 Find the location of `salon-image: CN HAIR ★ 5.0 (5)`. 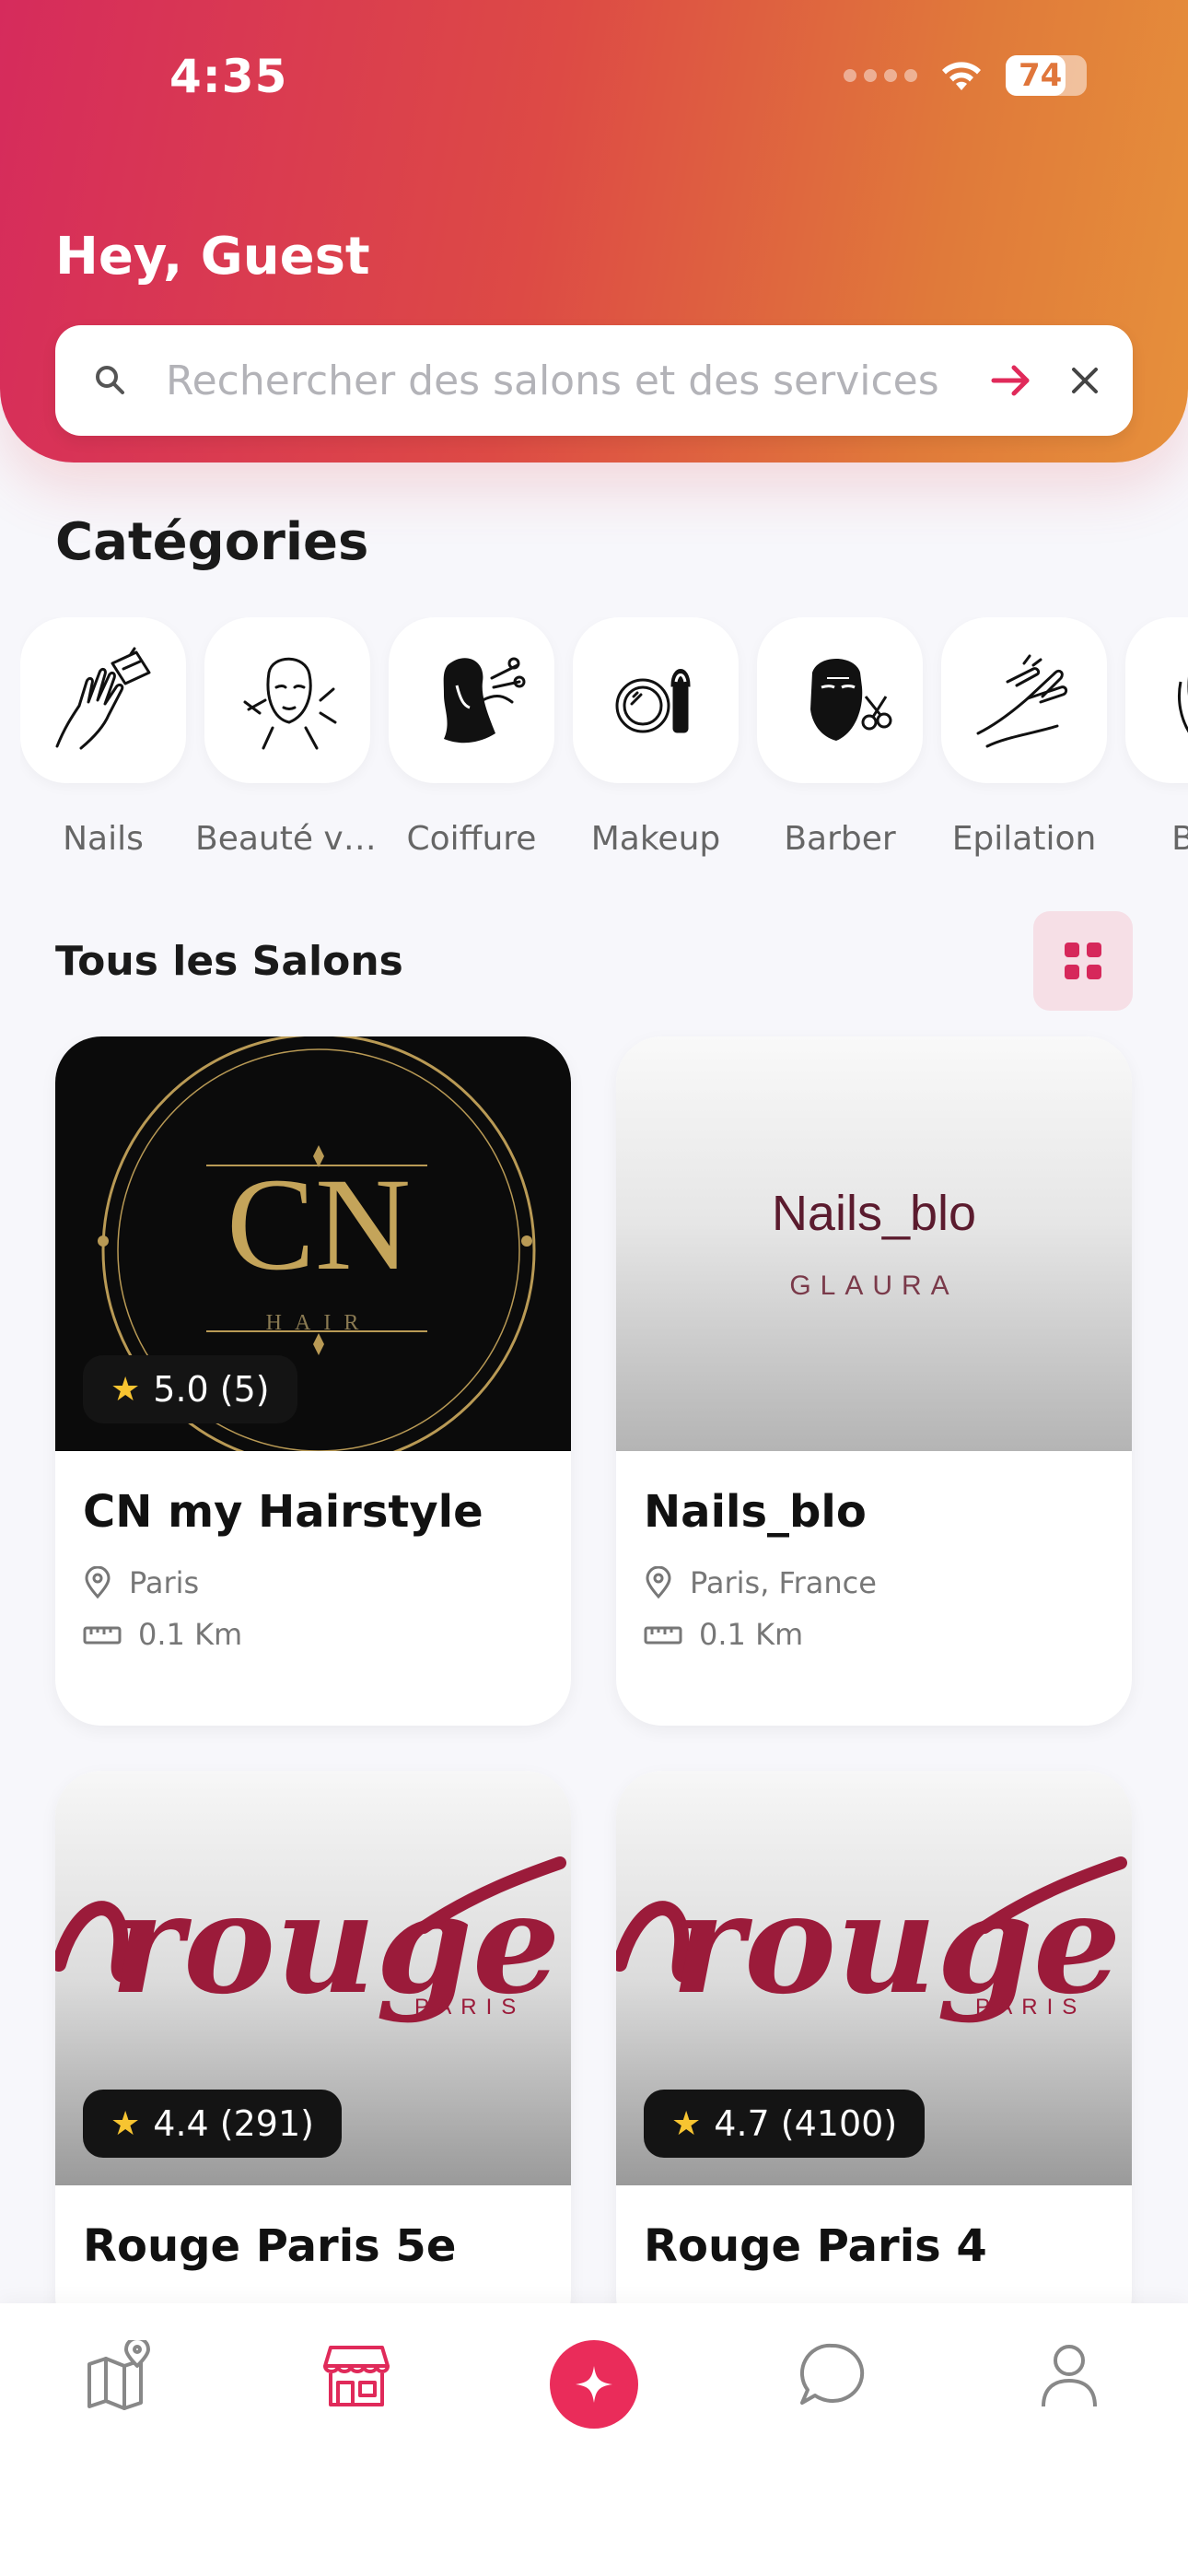

salon-image: CN HAIR ★ 5.0 (5) is located at coordinates (313, 1243).